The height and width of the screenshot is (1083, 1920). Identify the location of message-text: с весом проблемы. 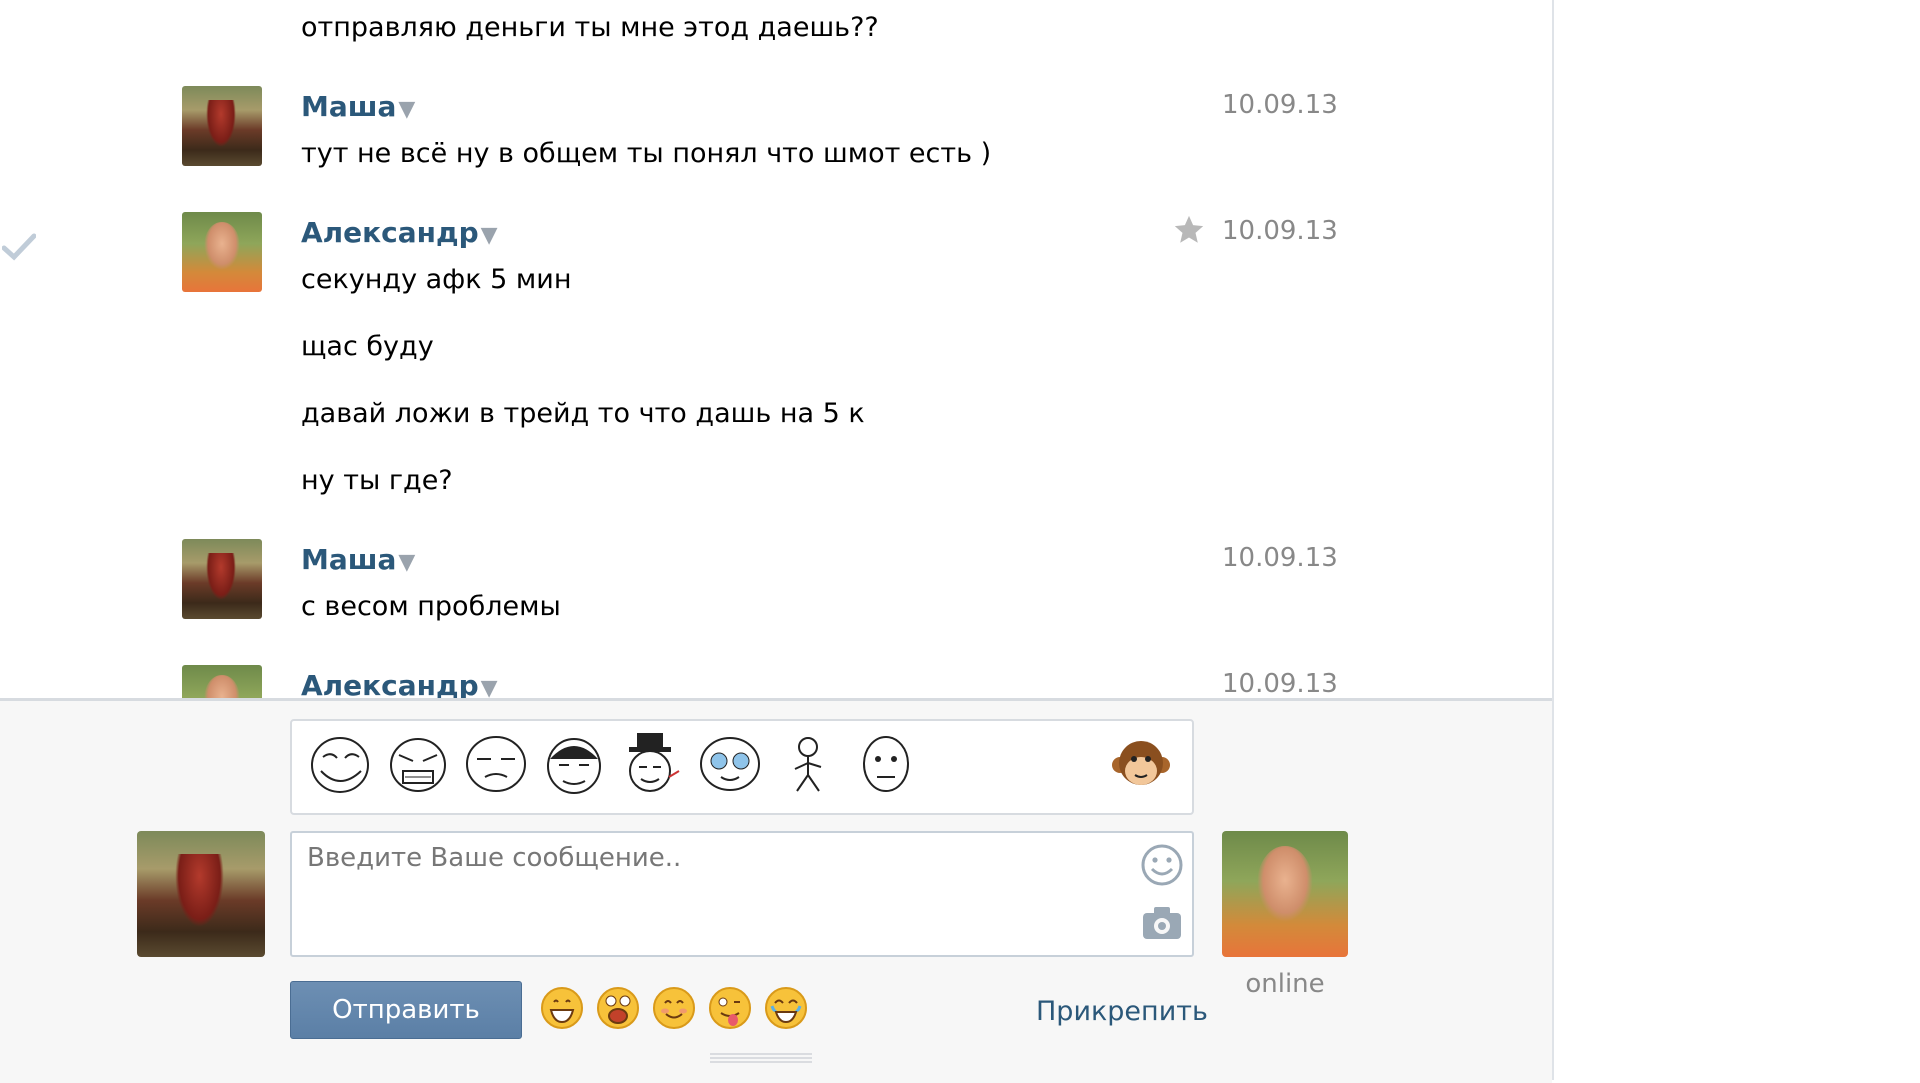
(431, 606).